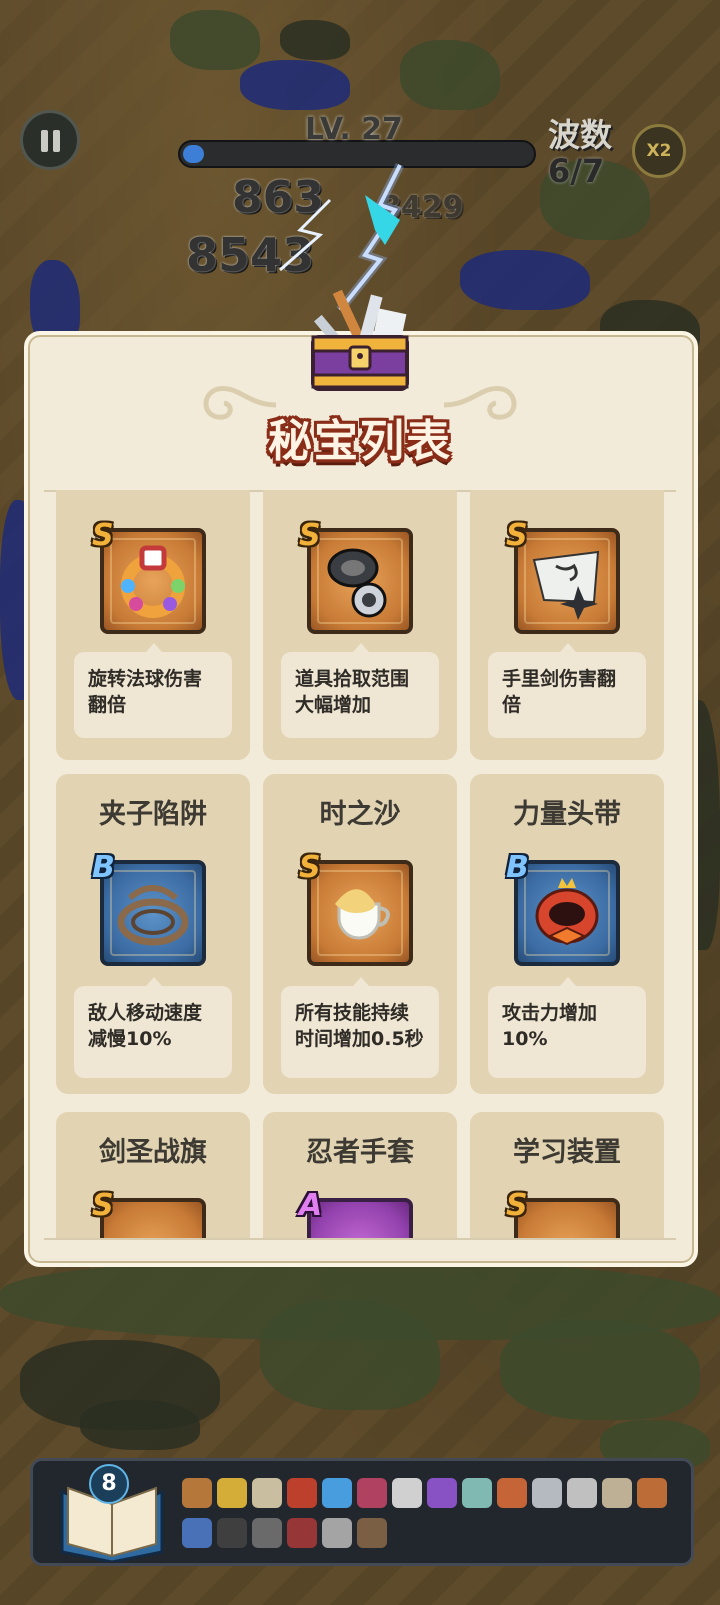  What do you see at coordinates (360, 340) in the screenshot?
I see `treasure-chest-icon` at bounding box center [360, 340].